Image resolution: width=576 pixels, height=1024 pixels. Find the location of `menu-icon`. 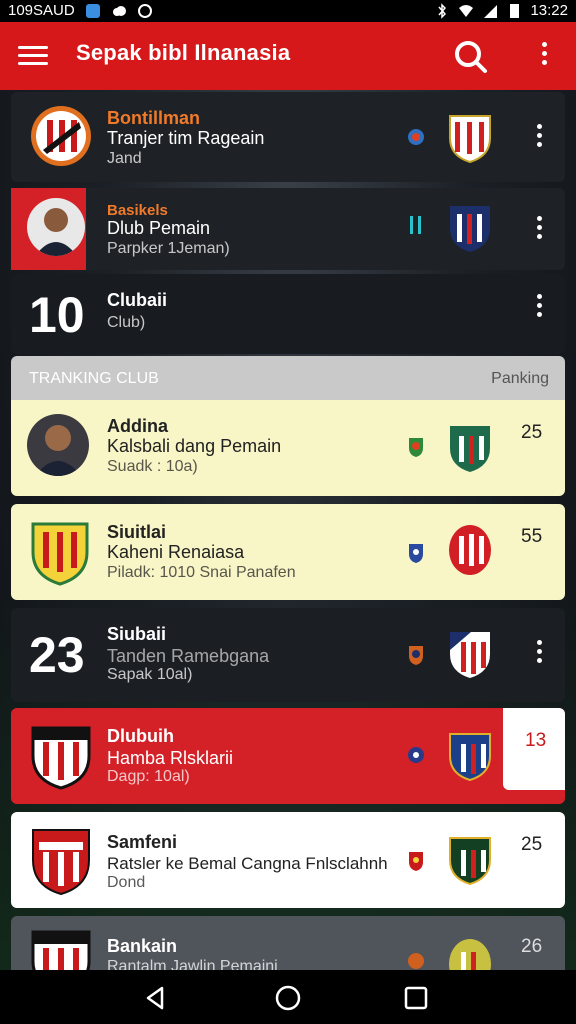

menu-icon is located at coordinates (33, 56).